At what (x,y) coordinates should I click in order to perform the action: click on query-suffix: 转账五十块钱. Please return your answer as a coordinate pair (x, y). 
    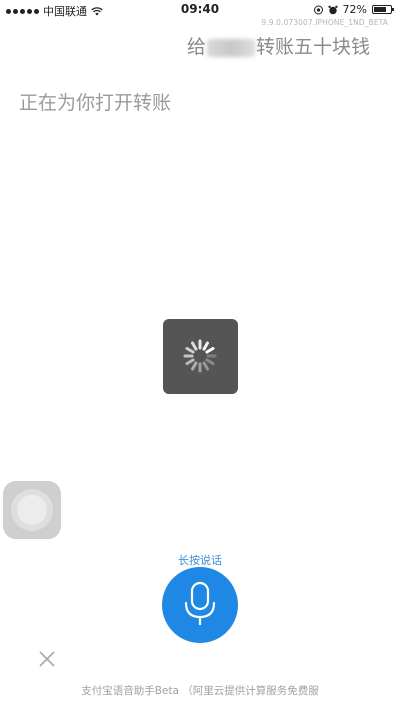
    Looking at the image, I should click on (312, 47).